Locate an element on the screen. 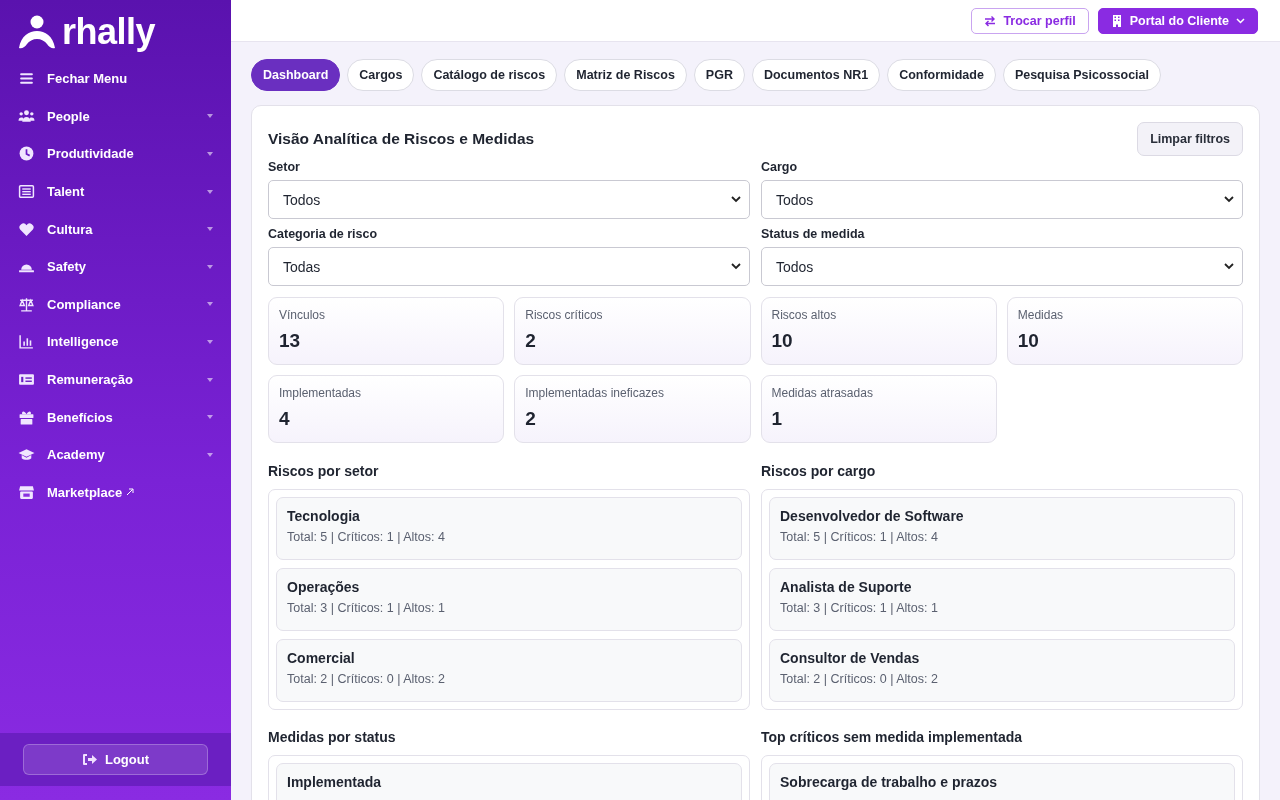  list-icon is located at coordinates (26, 192).